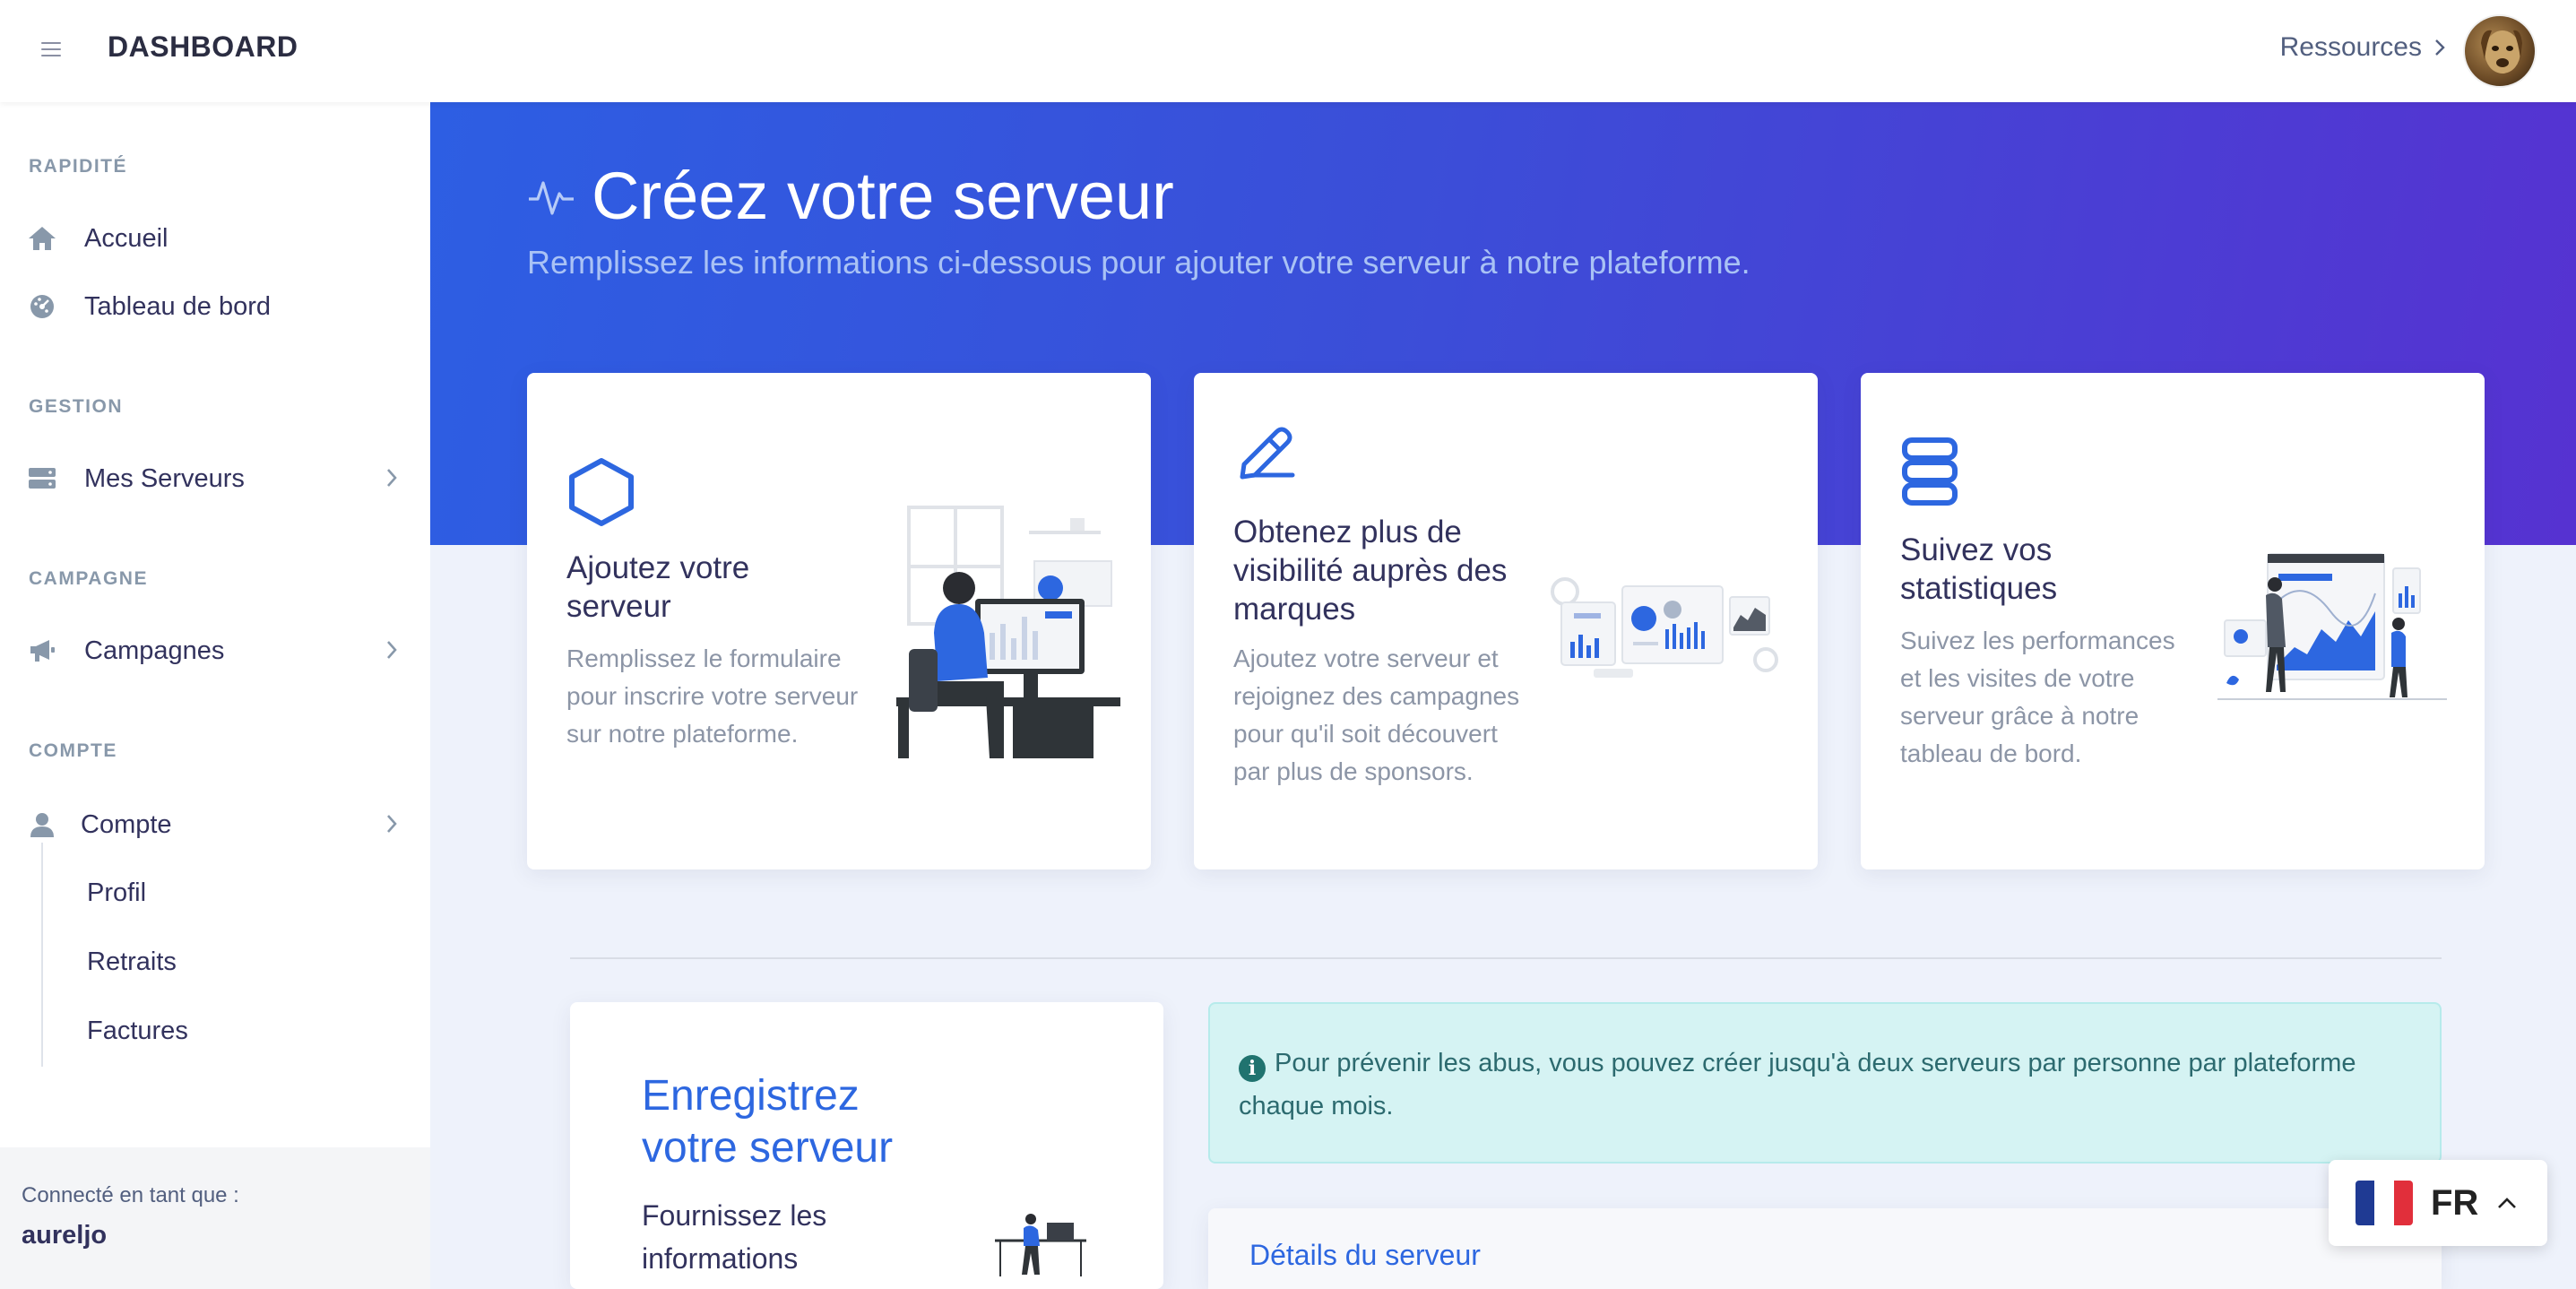  I want to click on analytics-illustration, so click(2332, 626).